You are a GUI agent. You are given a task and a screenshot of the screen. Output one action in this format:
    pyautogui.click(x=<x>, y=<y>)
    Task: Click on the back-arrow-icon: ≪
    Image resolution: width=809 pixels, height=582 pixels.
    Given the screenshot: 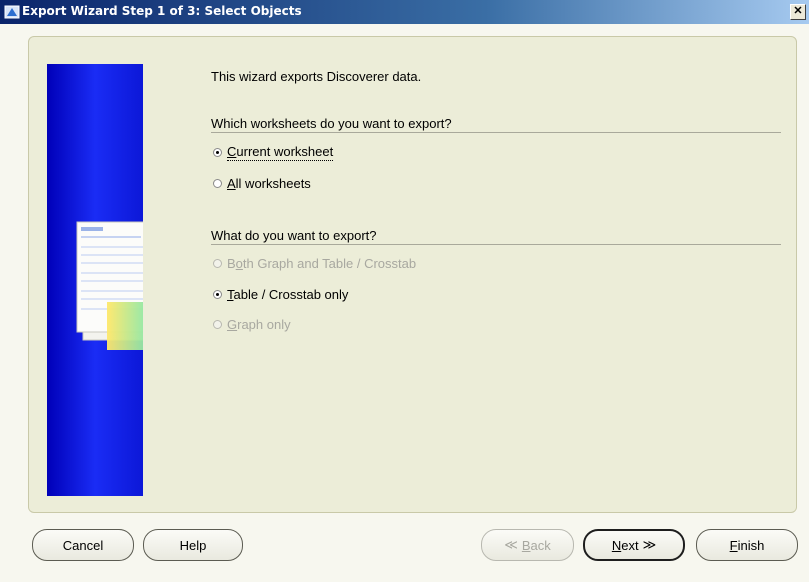 What is the action you would take?
    pyautogui.click(x=511, y=544)
    